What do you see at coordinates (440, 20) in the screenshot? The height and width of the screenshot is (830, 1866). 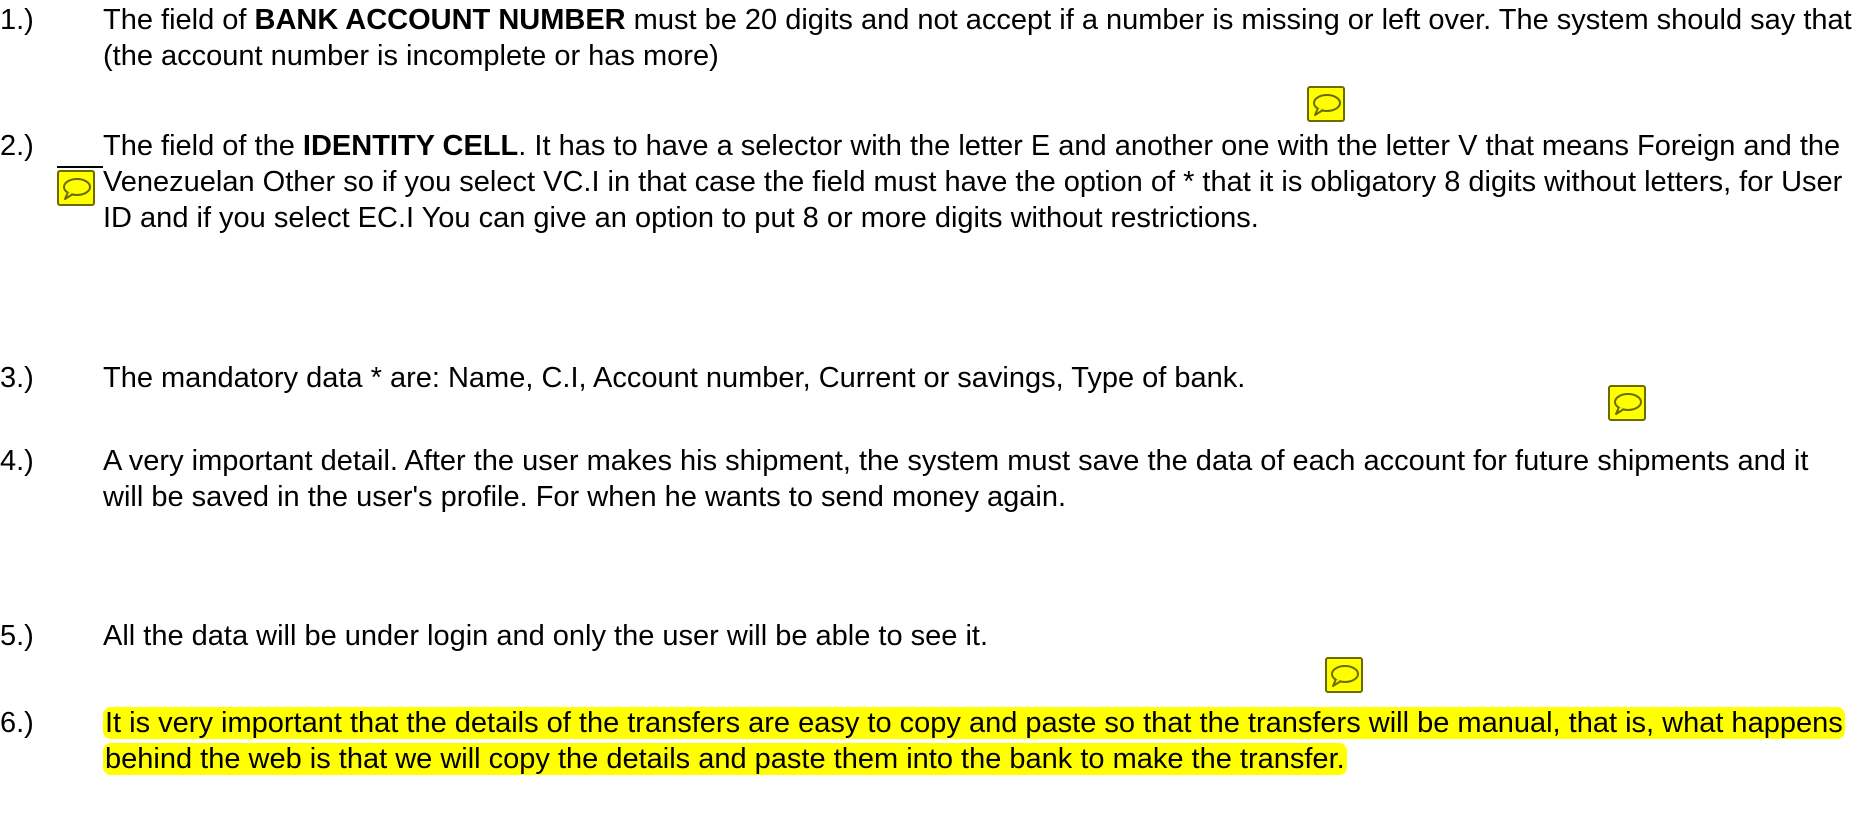 I see `bold-term: BANK ACCOUNT NUMBER` at bounding box center [440, 20].